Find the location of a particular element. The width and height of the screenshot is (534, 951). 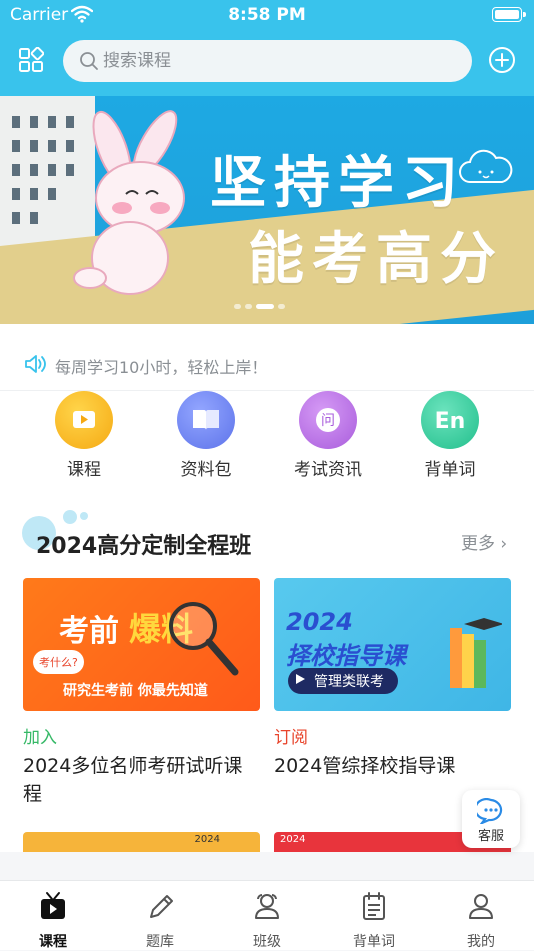

section-title: 2024高分定制全程班 is located at coordinates (144, 546).